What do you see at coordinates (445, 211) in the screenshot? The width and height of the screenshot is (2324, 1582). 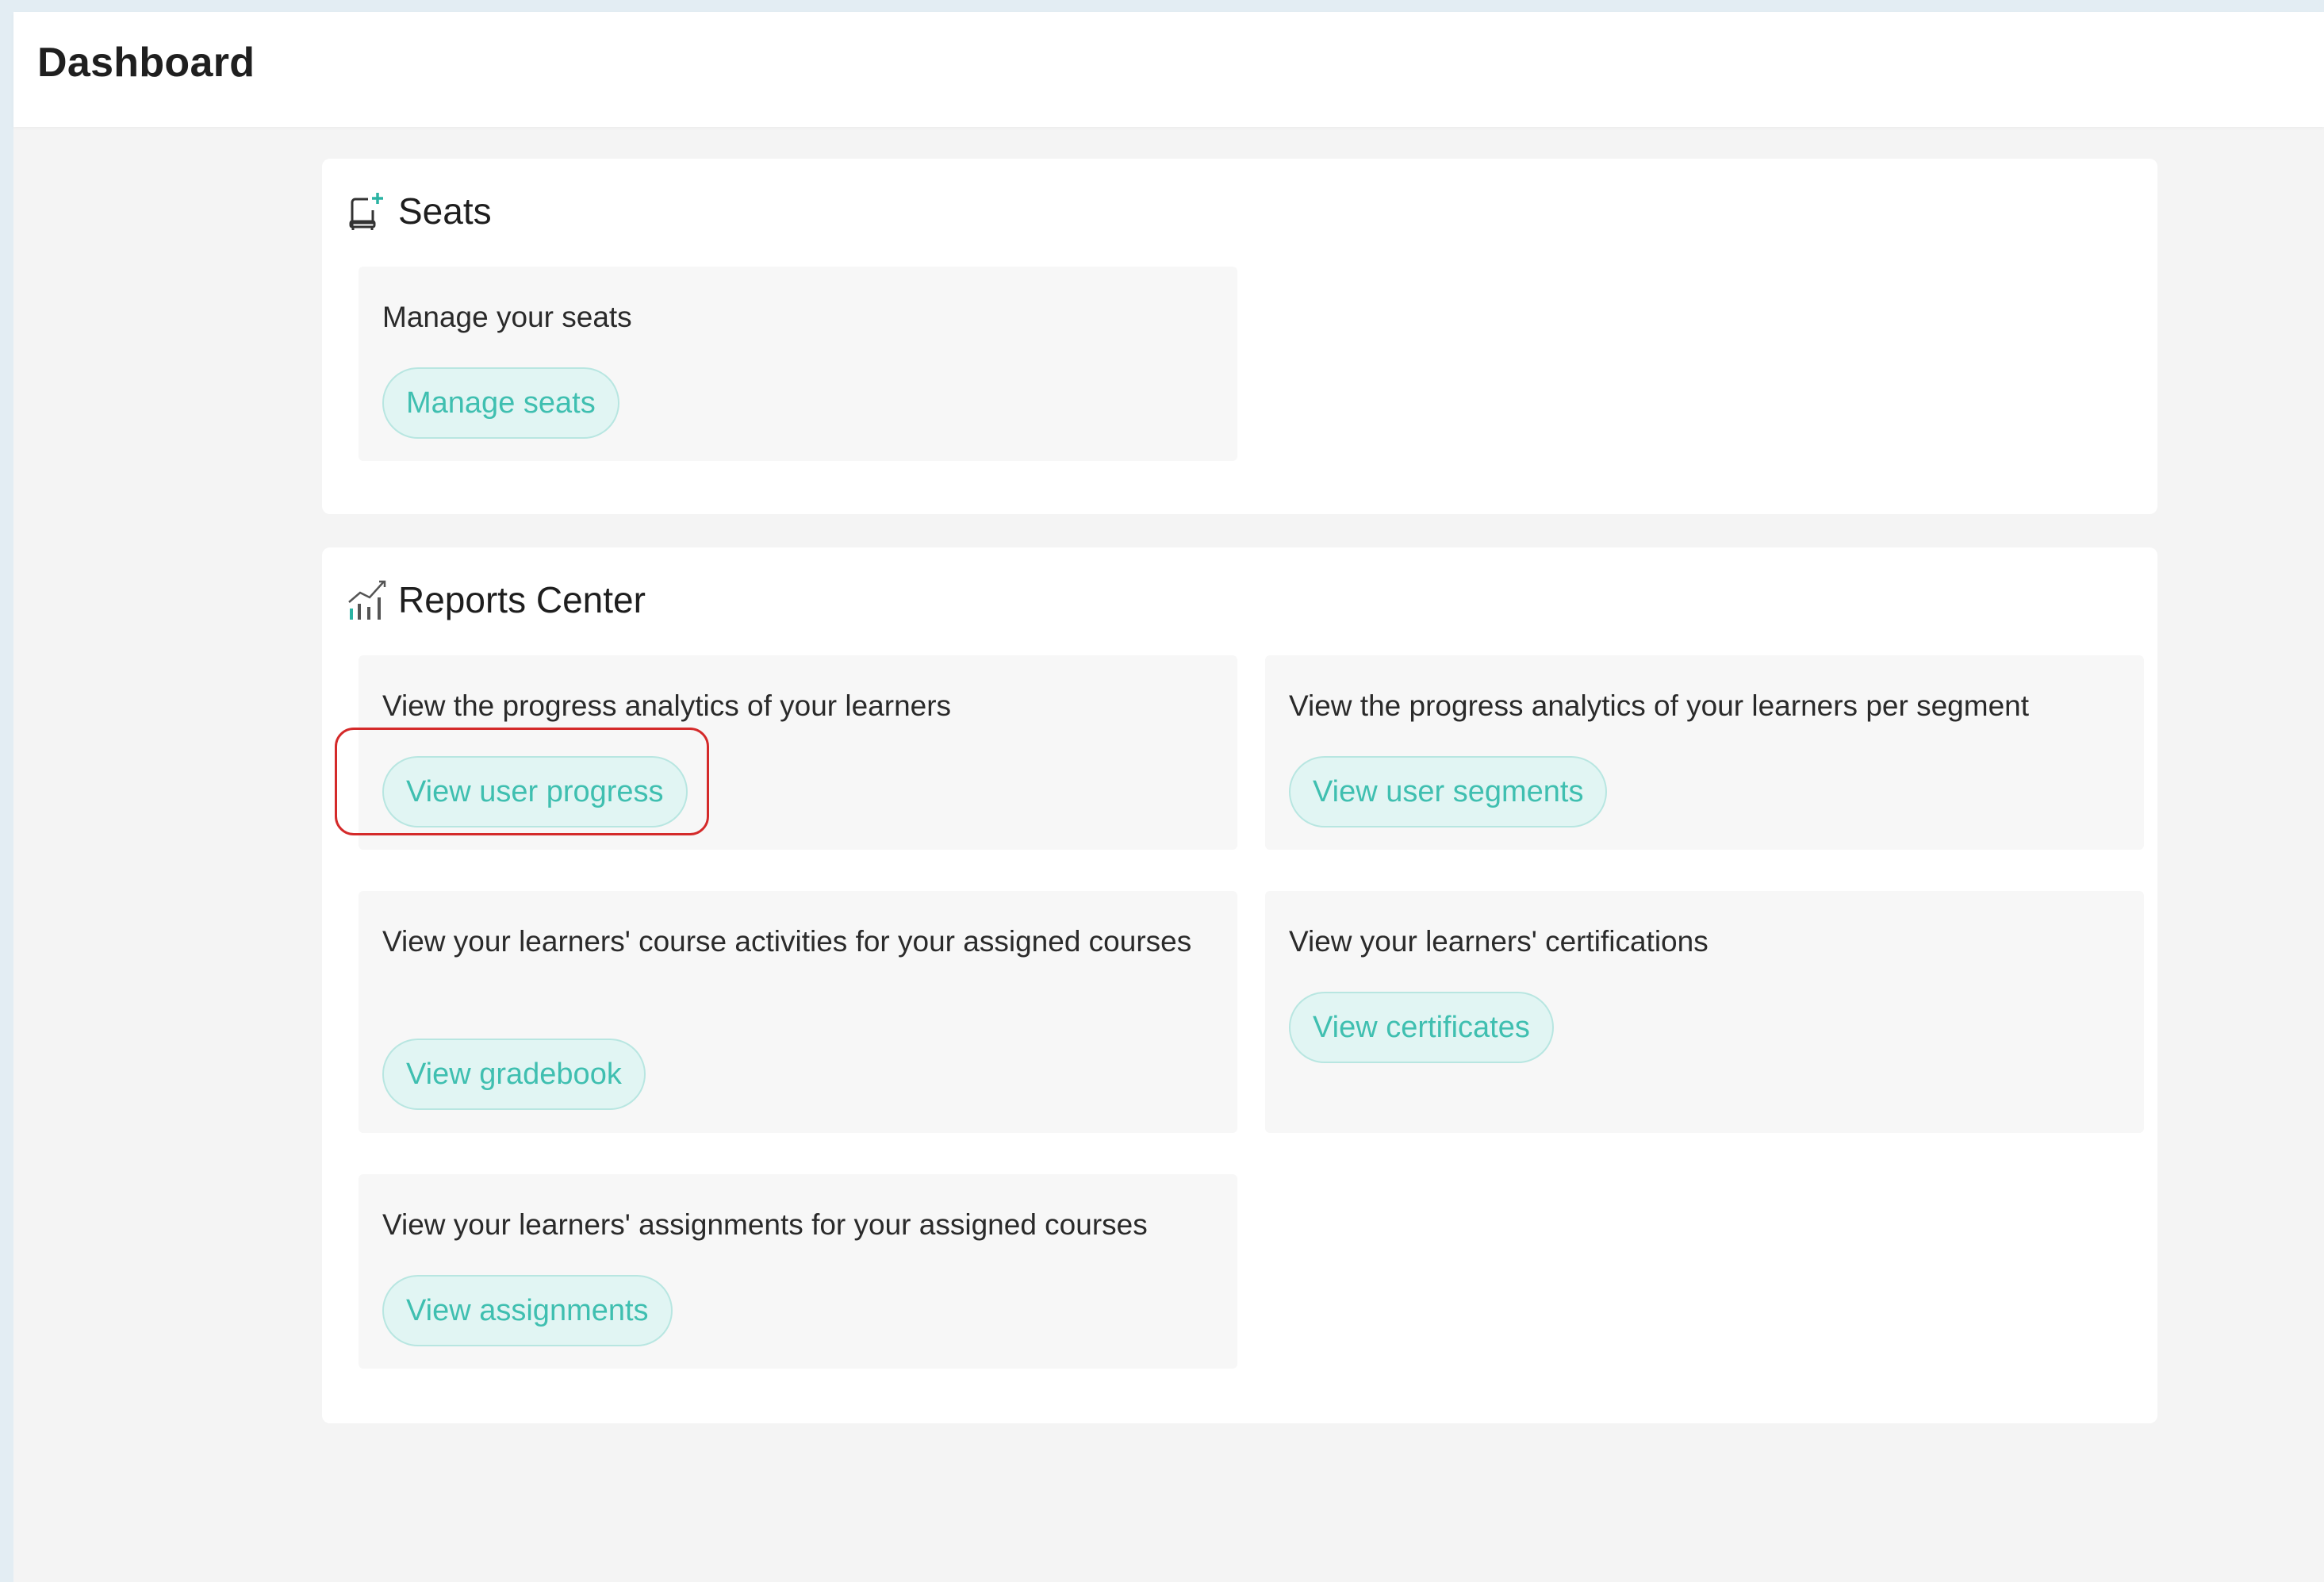 I see `seats-section-title: Seats` at bounding box center [445, 211].